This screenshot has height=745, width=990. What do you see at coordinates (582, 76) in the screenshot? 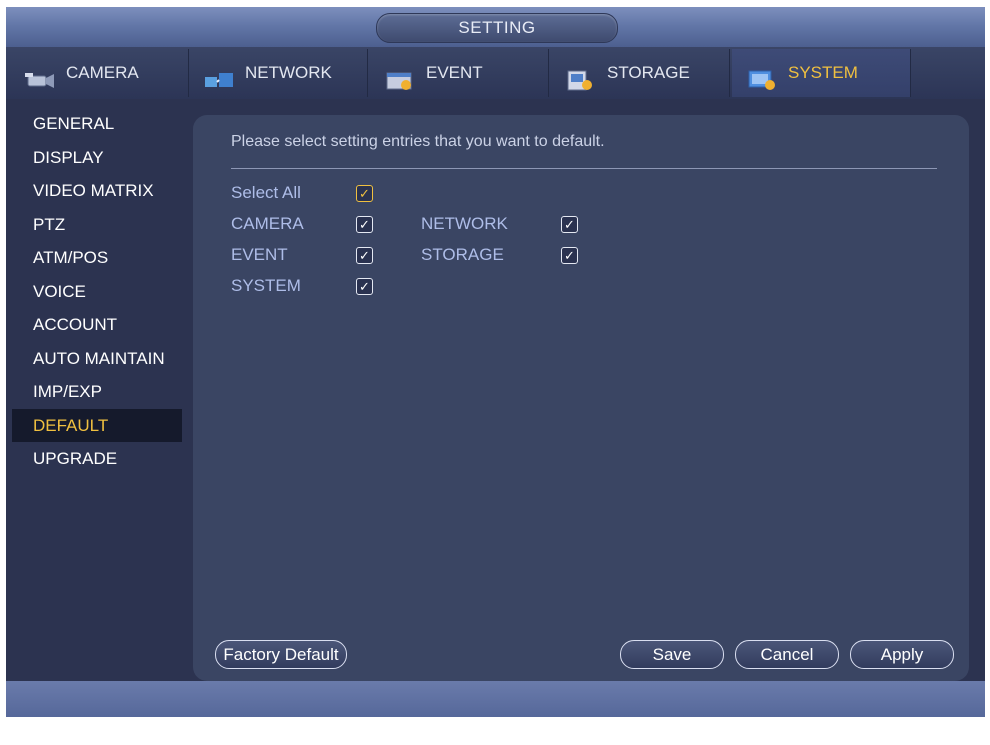
I see `storage-icon` at bounding box center [582, 76].